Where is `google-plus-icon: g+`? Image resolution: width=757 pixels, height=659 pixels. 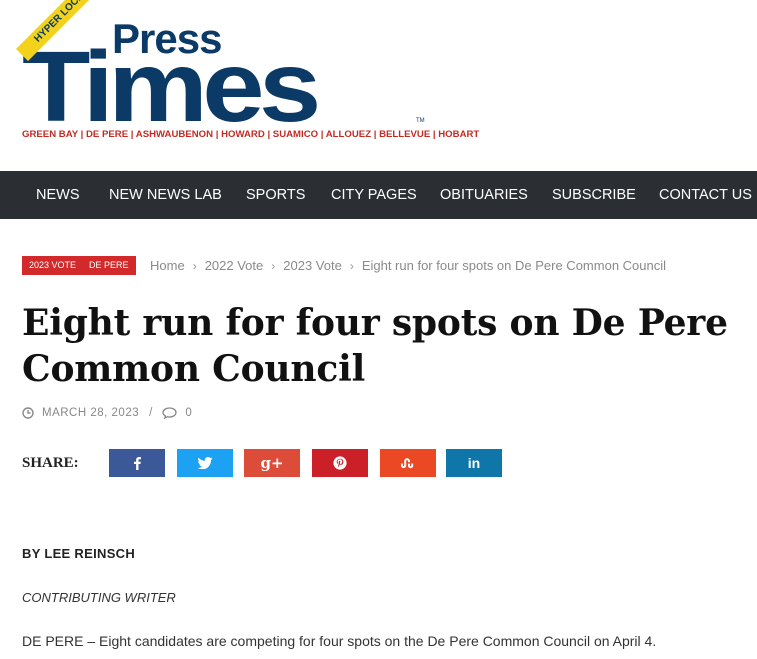 google-plus-icon: g+ is located at coordinates (272, 462).